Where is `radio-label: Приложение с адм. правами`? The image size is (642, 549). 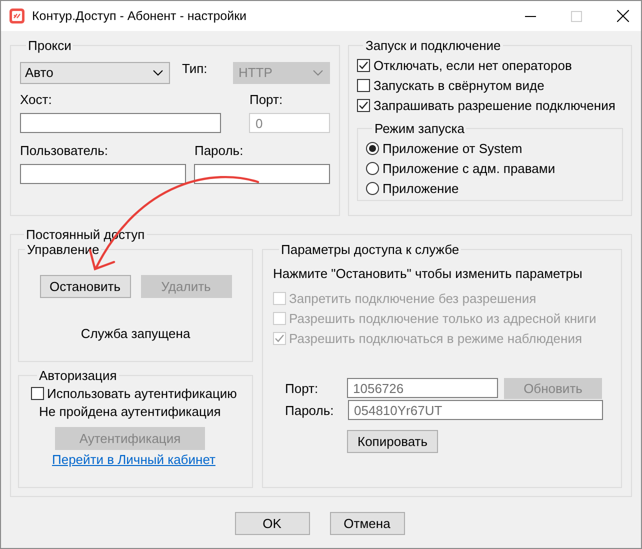
radio-label: Приложение с адм. правами is located at coordinates (469, 168).